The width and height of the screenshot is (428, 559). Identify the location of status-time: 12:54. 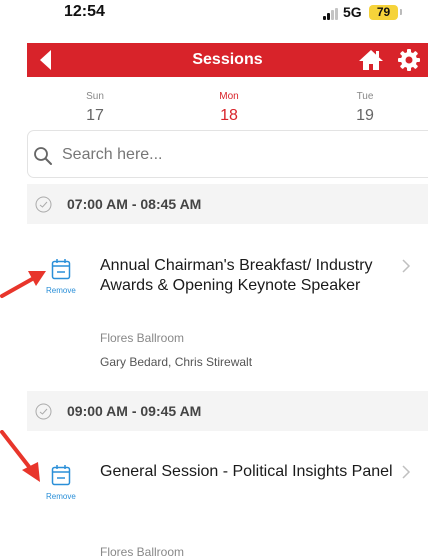
(84, 11).